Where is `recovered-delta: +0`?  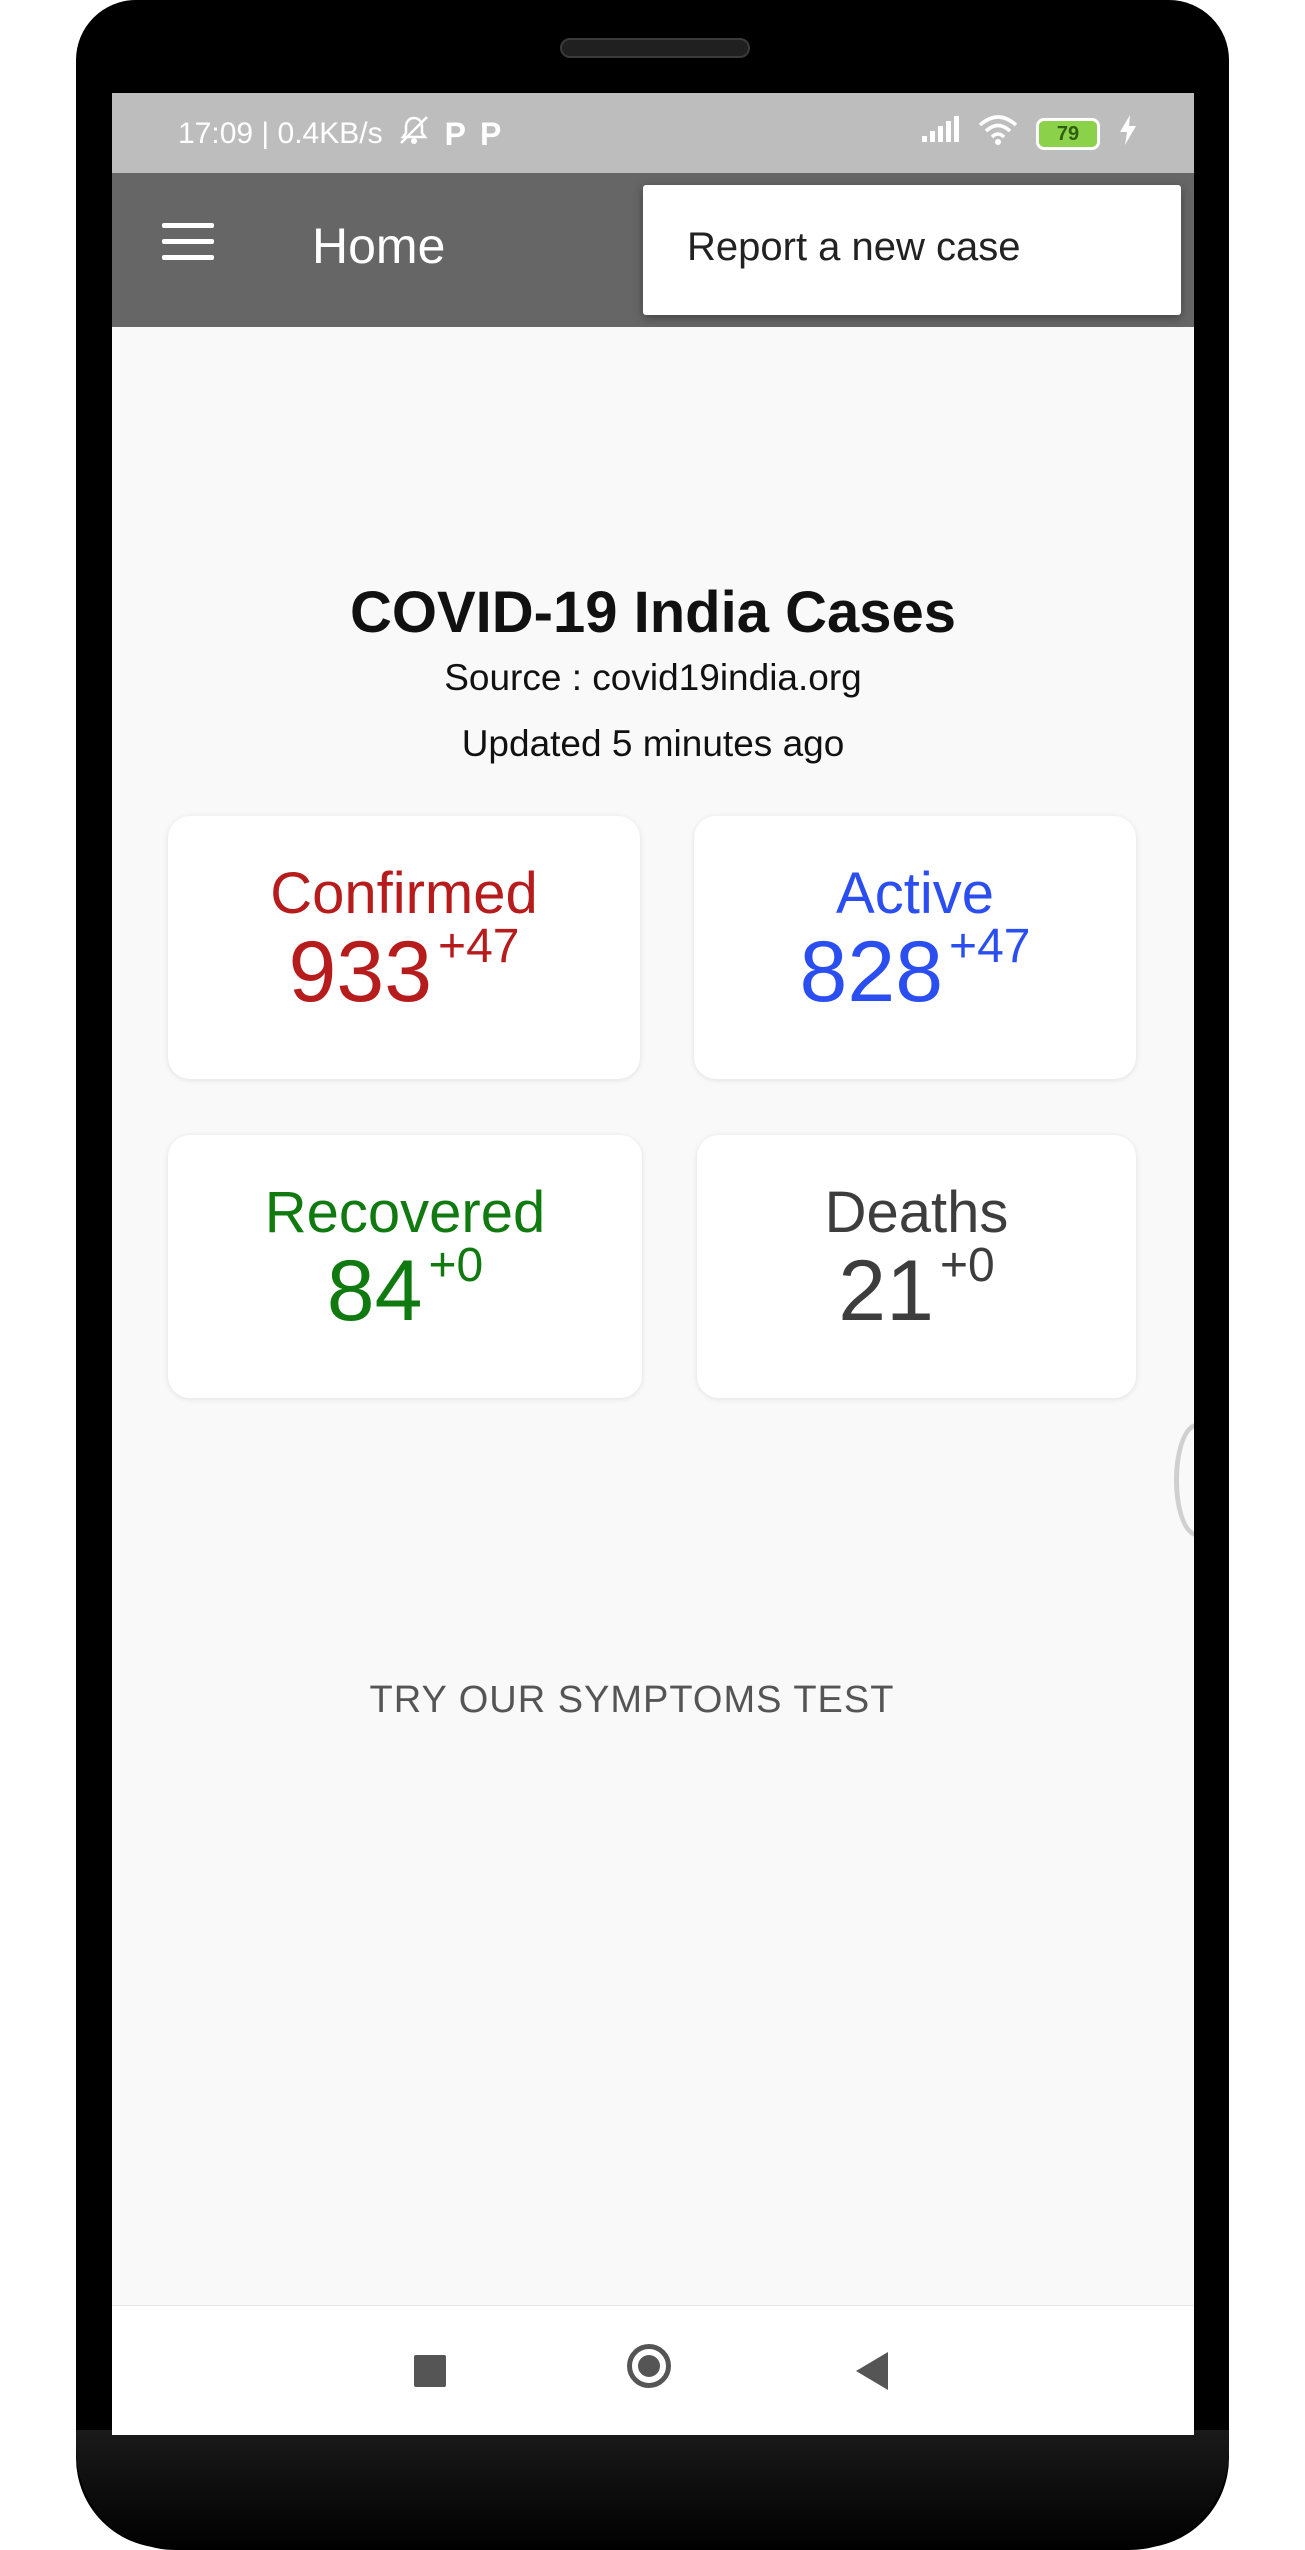
recovered-delta: +0 is located at coordinates (456, 1265).